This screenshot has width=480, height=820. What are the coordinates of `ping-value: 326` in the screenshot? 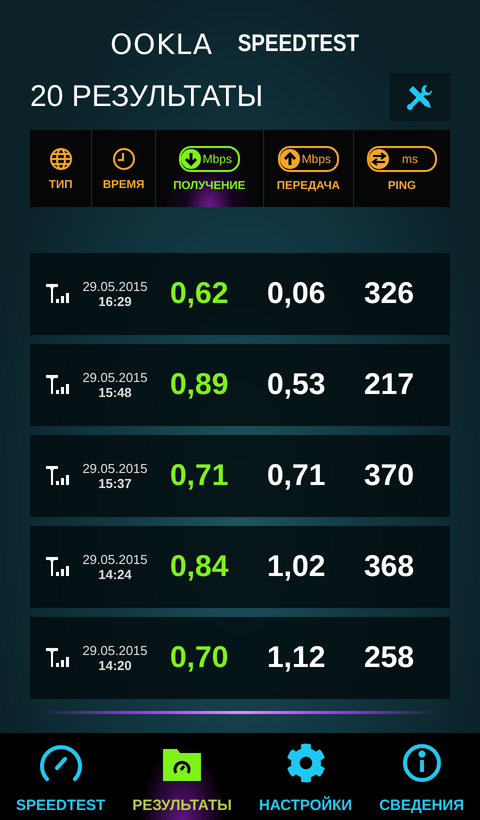 It's located at (390, 294).